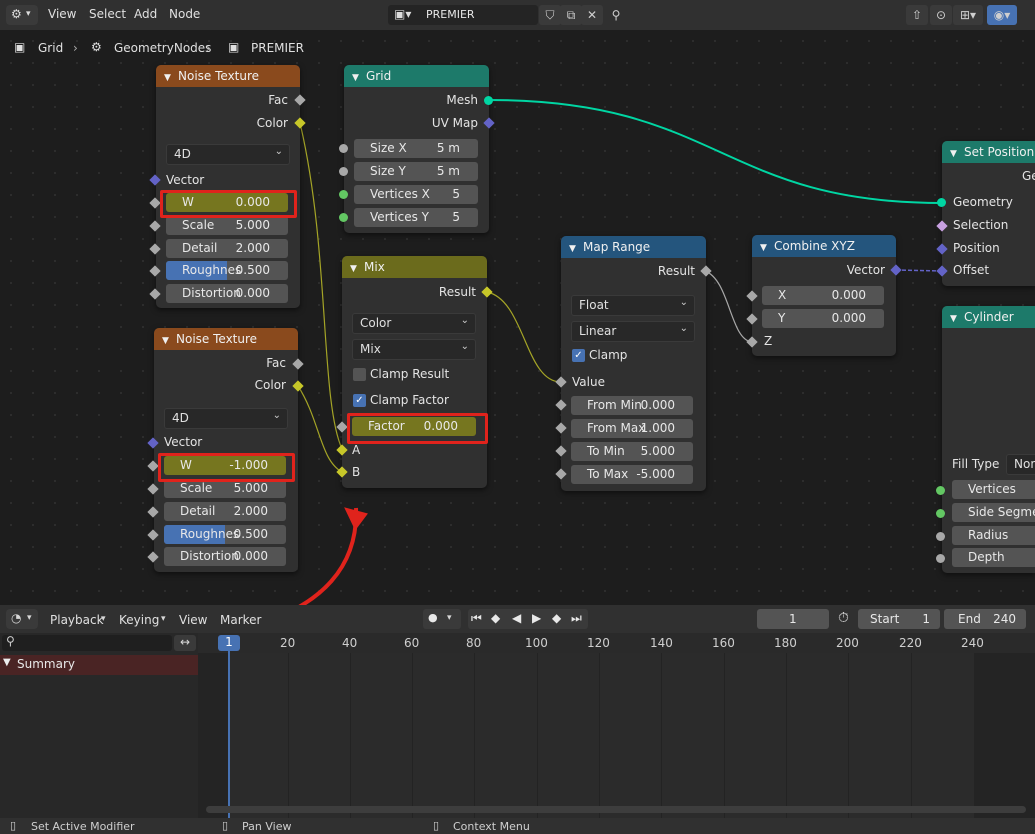 Image resolution: width=1035 pixels, height=834 pixels. What do you see at coordinates (416, 217) in the screenshot?
I see `field-vertices-y: Vertices Y5` at bounding box center [416, 217].